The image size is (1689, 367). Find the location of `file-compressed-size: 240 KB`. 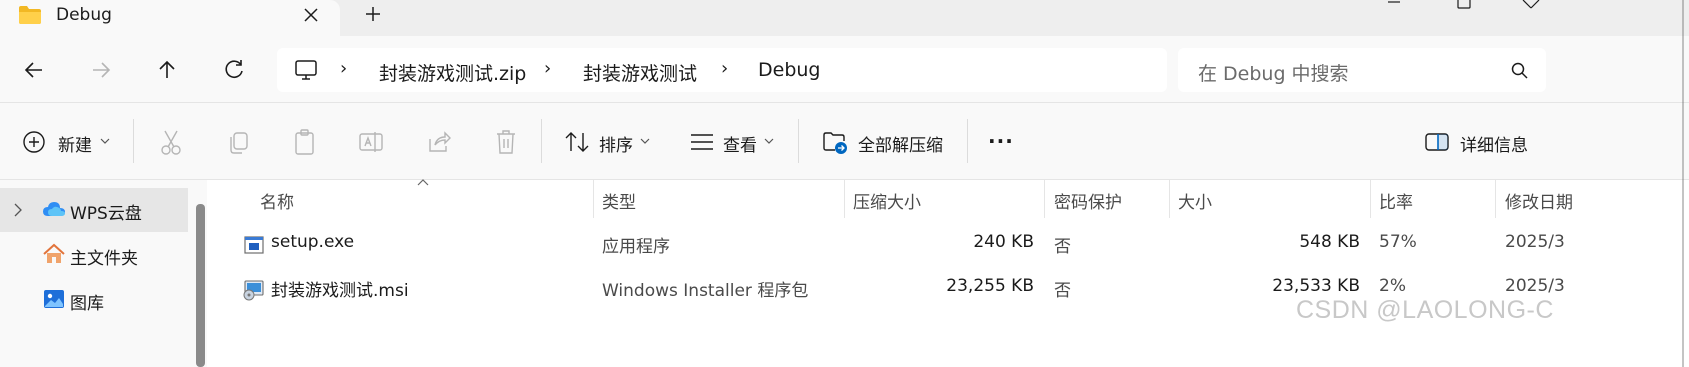

file-compressed-size: 240 KB is located at coordinates (1003, 242).